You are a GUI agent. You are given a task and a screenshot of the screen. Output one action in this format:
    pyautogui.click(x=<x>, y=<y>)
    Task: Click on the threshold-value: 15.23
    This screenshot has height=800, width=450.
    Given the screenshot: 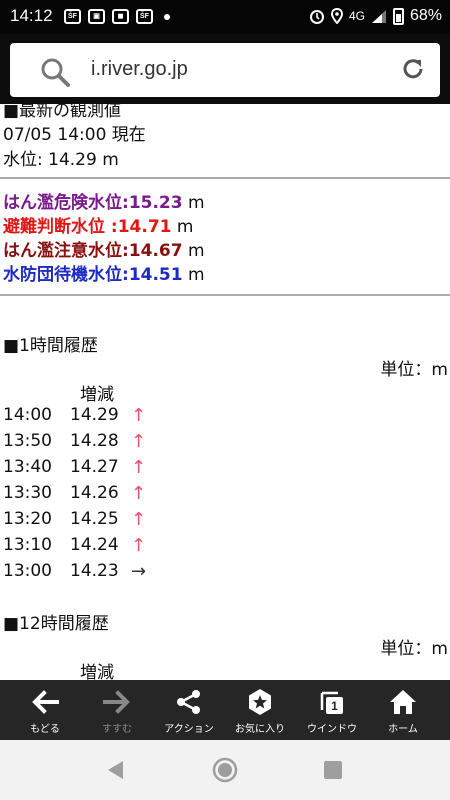 What is the action you would take?
    pyautogui.click(x=155, y=203)
    